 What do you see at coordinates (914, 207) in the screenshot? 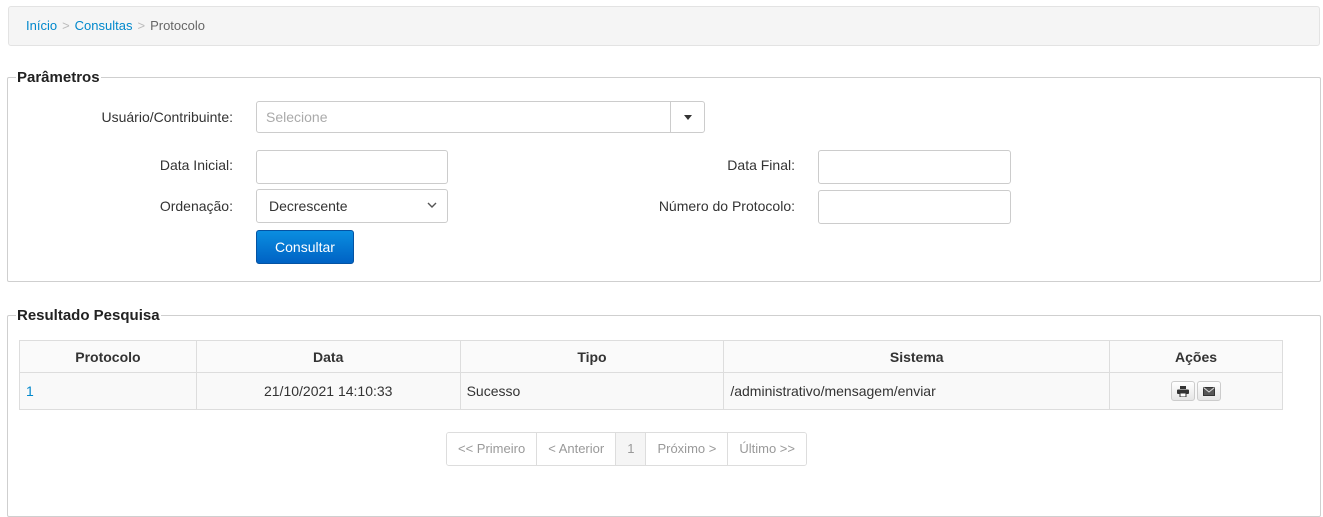
I see `numero-protocolo-input` at bounding box center [914, 207].